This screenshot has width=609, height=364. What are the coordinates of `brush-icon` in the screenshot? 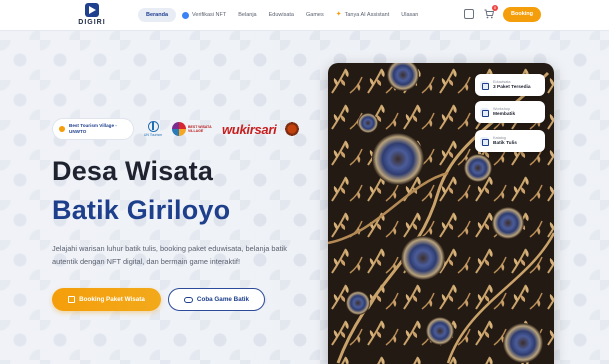 It's located at (484, 112).